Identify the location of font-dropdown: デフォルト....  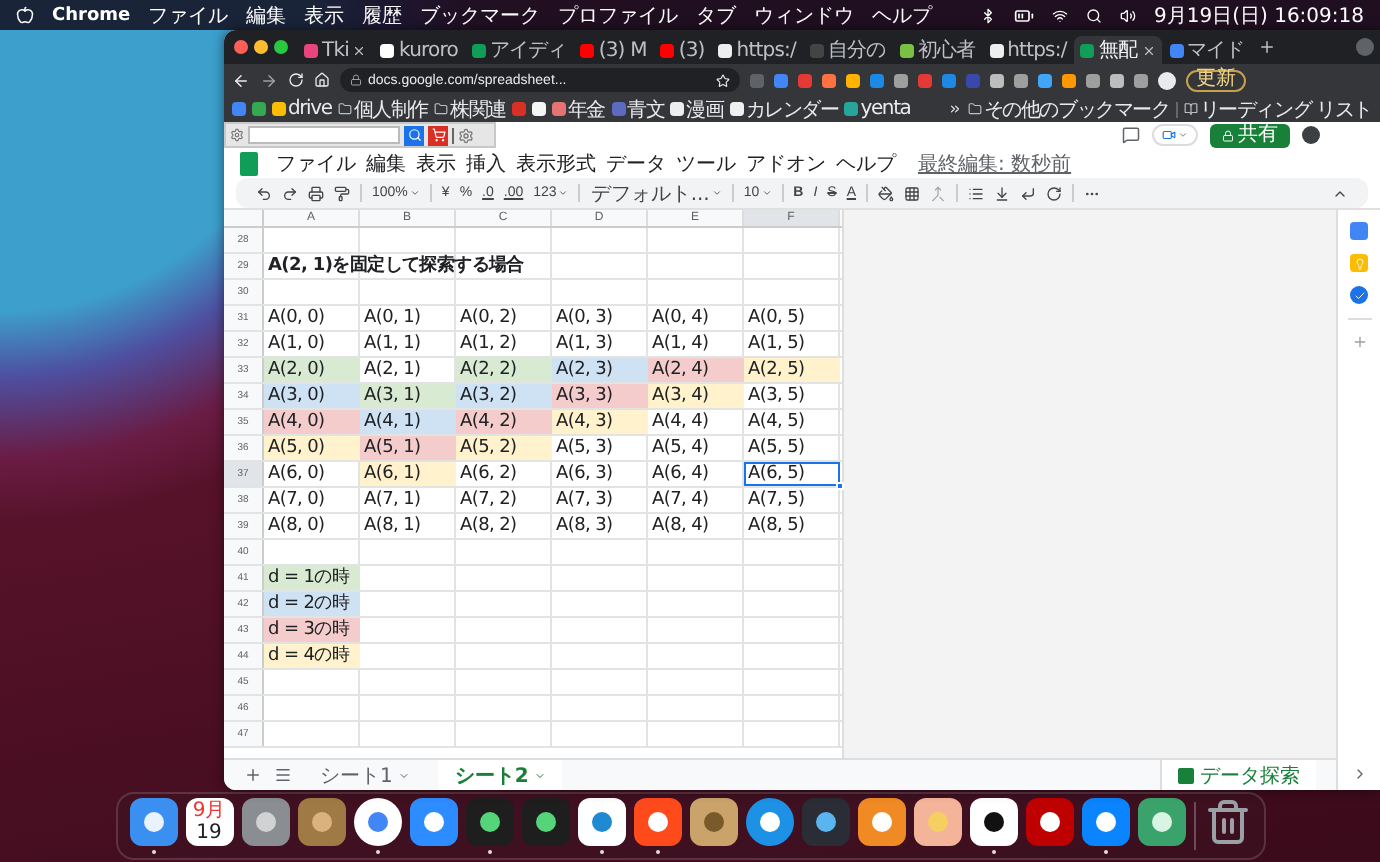
(656, 193).